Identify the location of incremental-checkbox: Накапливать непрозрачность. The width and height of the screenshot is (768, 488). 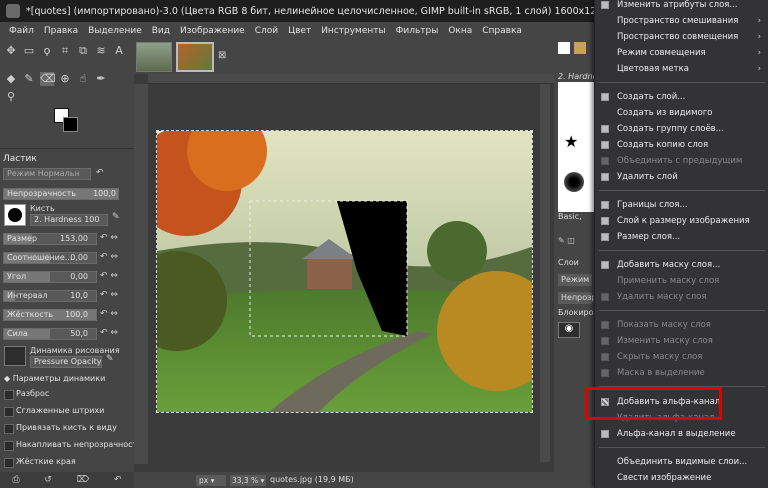
(73, 445).